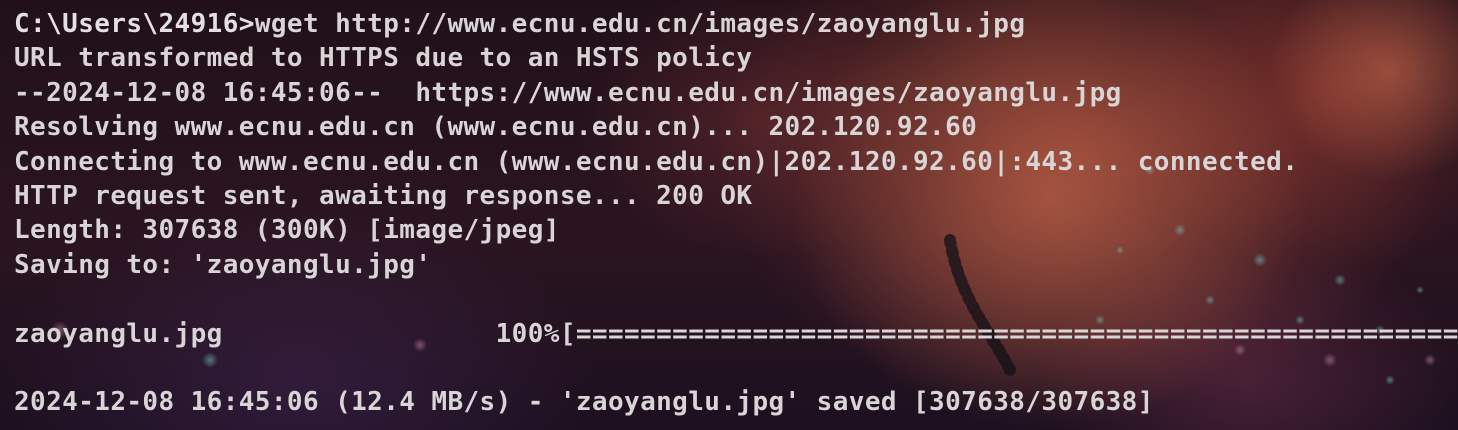  What do you see at coordinates (223, 264) in the screenshot?
I see `output-line-saving-to: Saving to: 'zaoyanglu.jpg'` at bounding box center [223, 264].